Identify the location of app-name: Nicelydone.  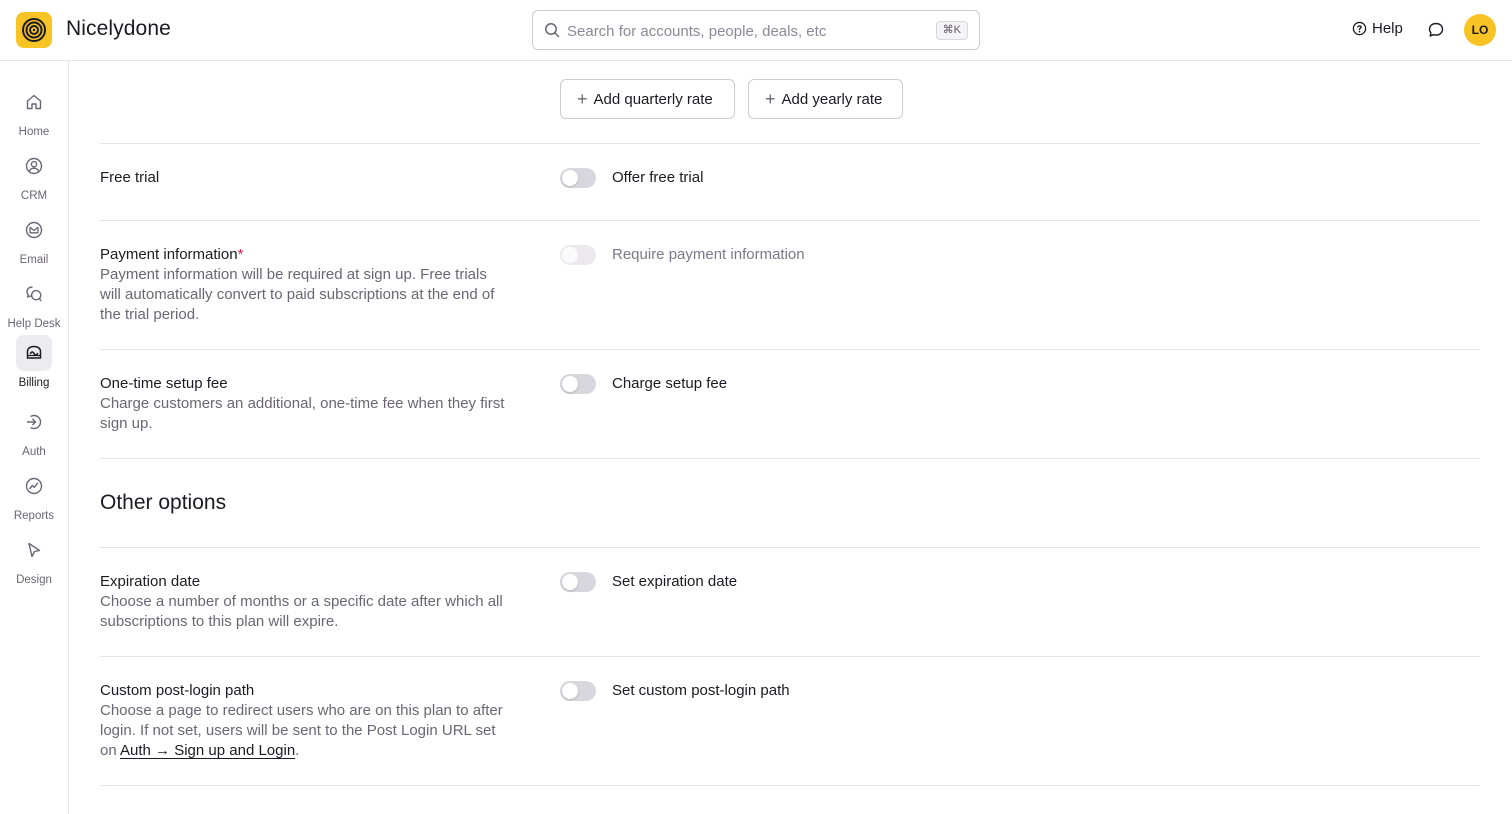
(118, 28).